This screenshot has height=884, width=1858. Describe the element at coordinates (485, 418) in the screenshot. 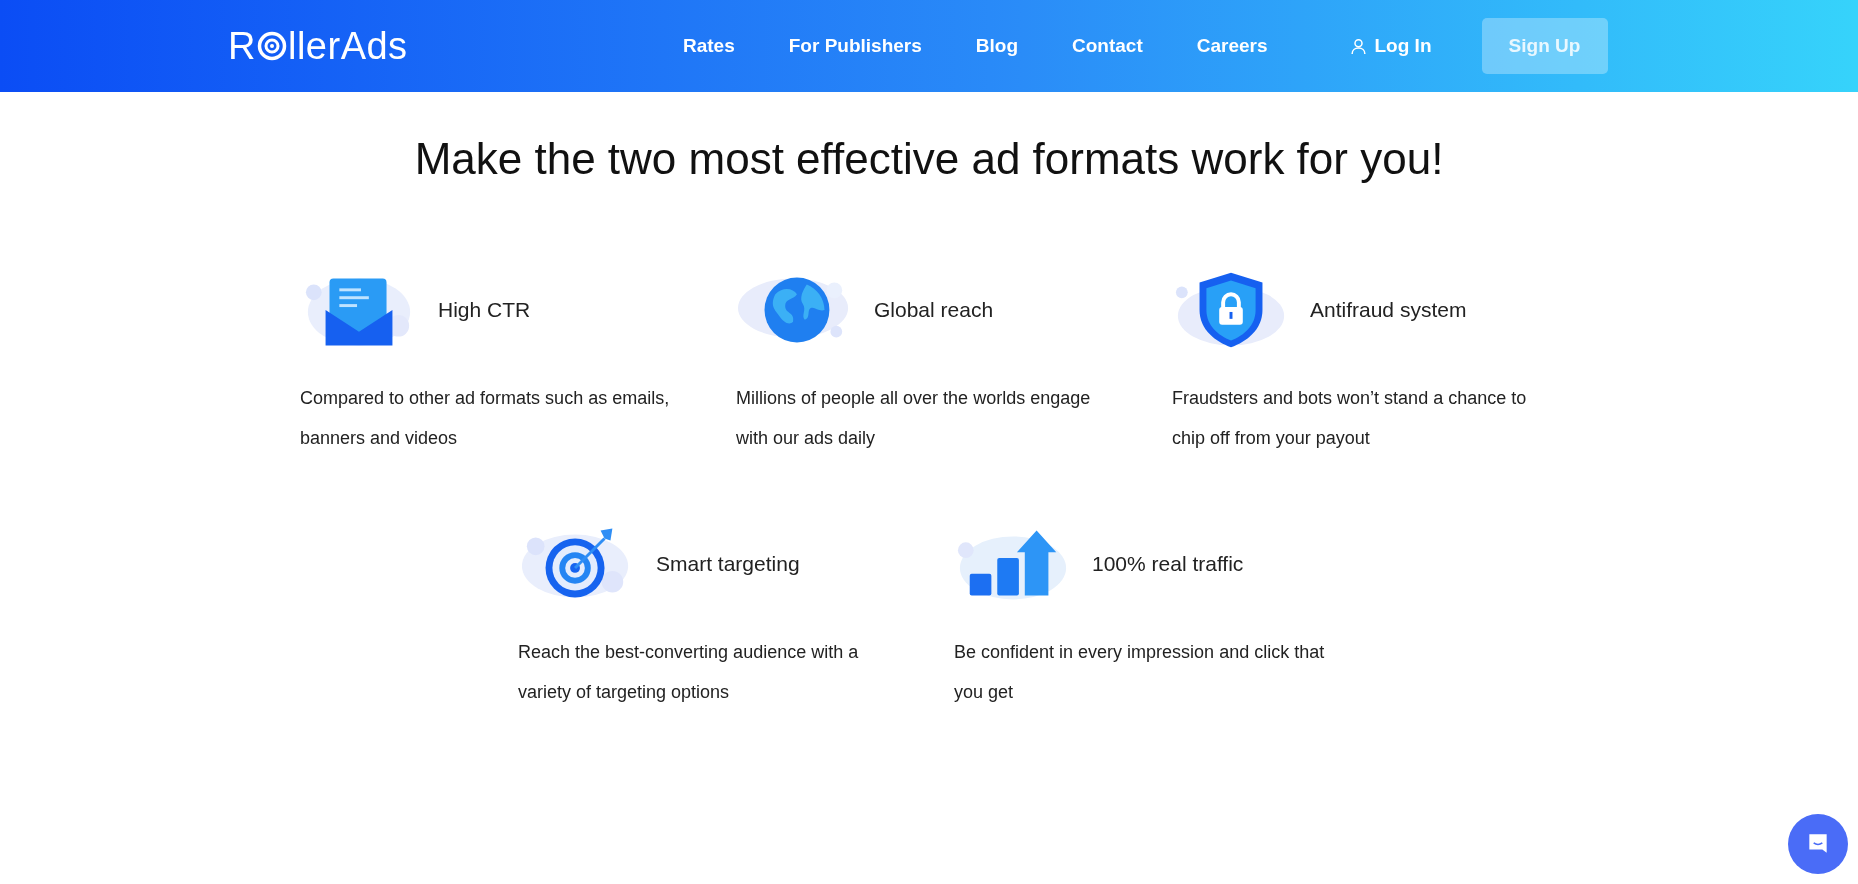

I see `feature-description: Compared to other ad formats such as emails, banners and videos` at that location.